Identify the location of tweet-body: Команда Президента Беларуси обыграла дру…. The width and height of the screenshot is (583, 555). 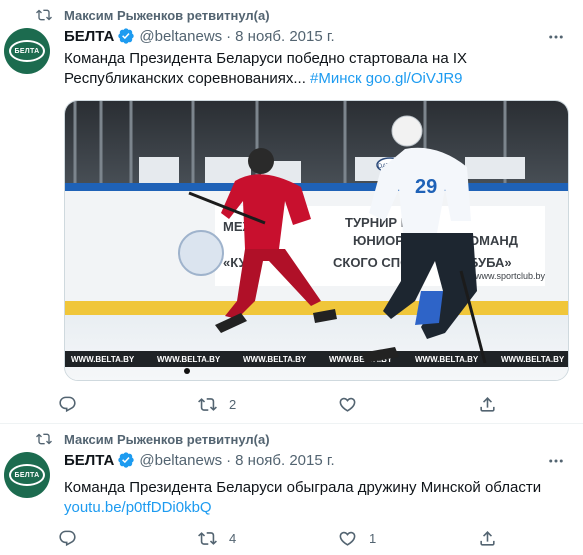
(303, 487).